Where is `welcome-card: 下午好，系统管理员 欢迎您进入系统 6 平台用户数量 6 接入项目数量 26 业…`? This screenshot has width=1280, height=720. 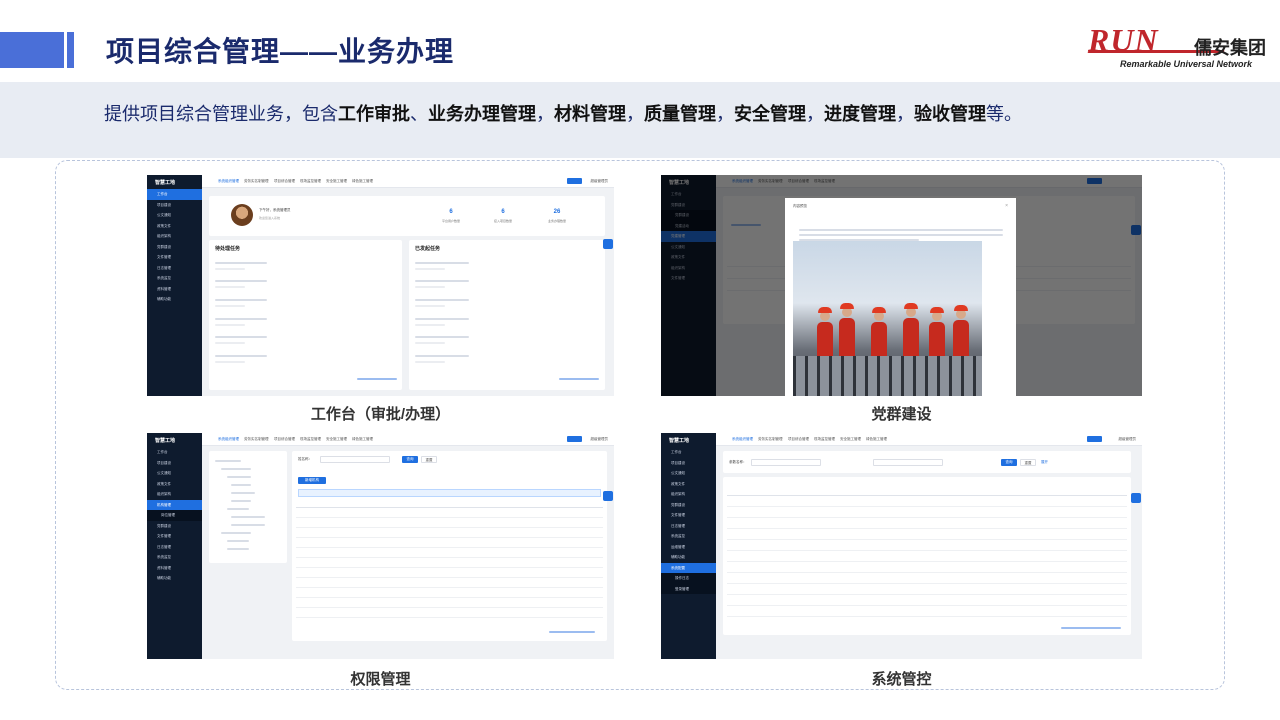
welcome-card: 下午好，系统管理员 欢迎您进入系统 6 平台用户数量 6 接入项目数量 26 业… is located at coordinates (407, 216).